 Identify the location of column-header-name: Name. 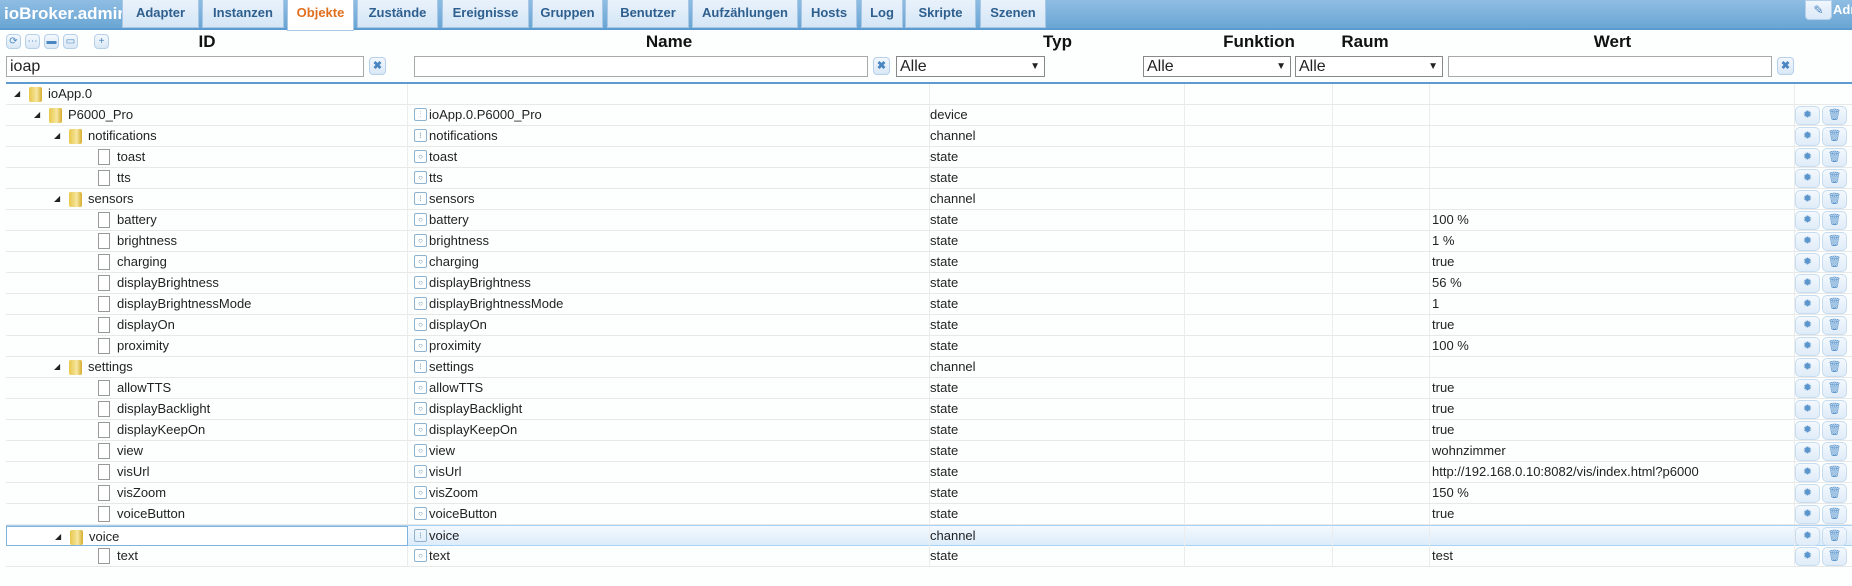
(669, 42).